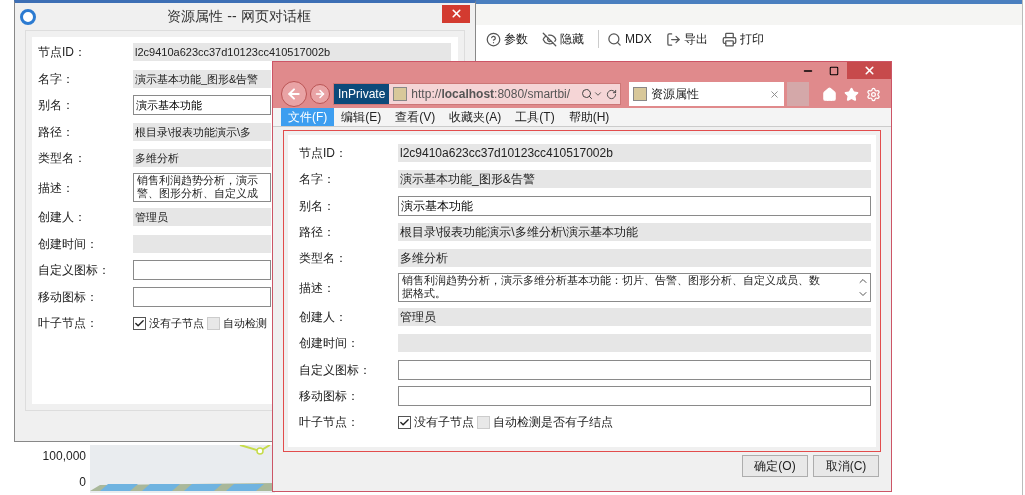  I want to click on back-arrow-icon, so click(294, 94).